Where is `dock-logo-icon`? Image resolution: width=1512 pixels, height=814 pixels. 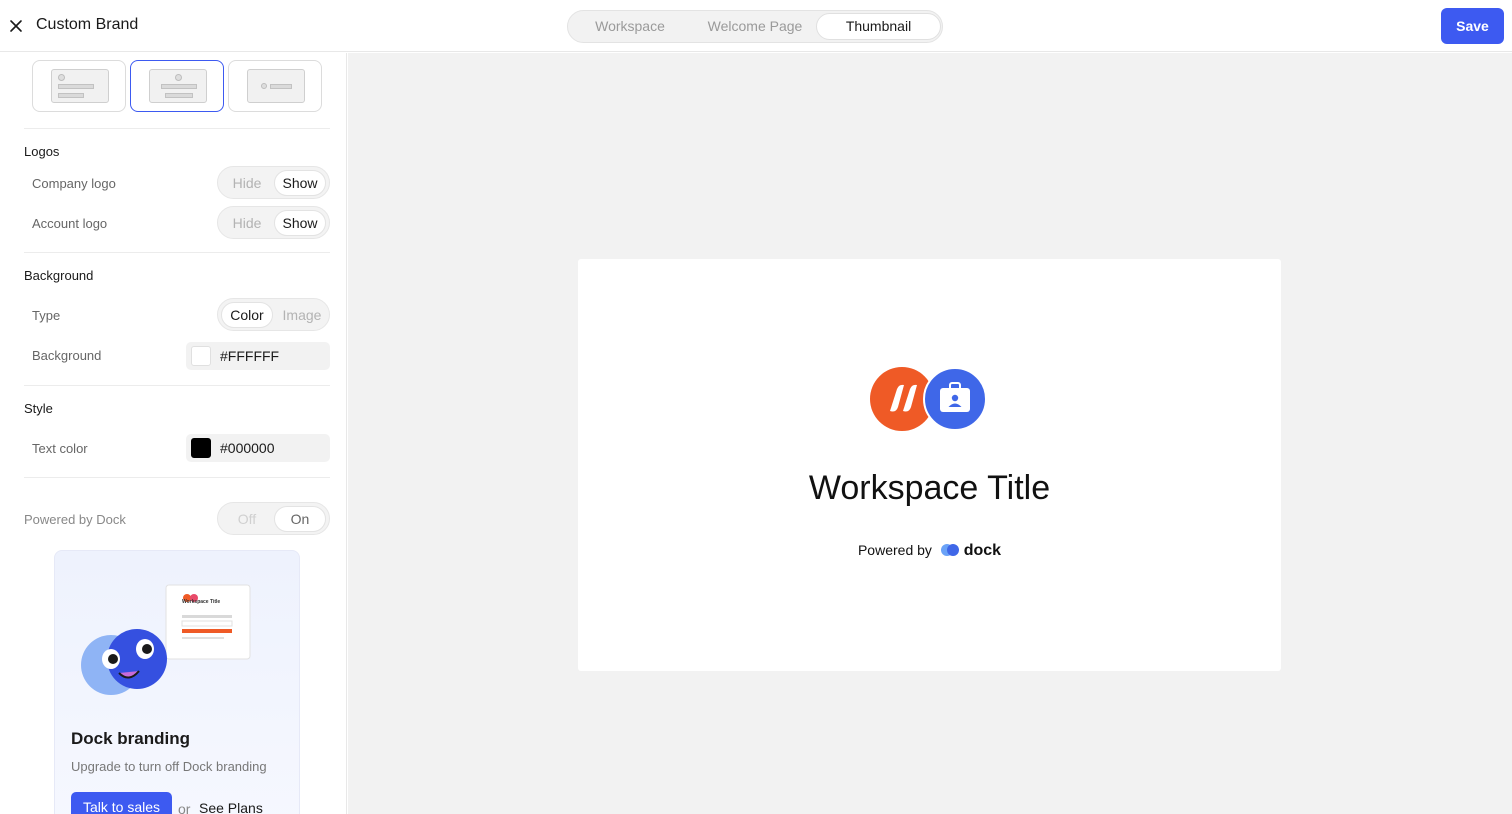
dock-logo-icon is located at coordinates (949, 550).